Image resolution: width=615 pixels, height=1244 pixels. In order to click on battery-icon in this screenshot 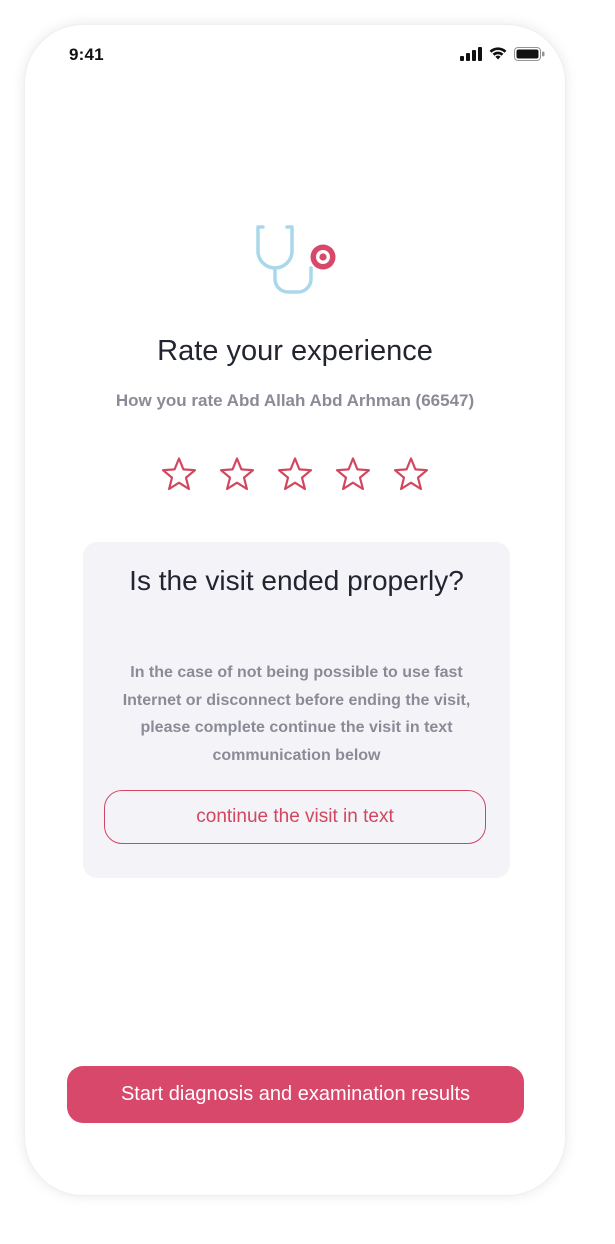, I will do `click(529, 56)`.